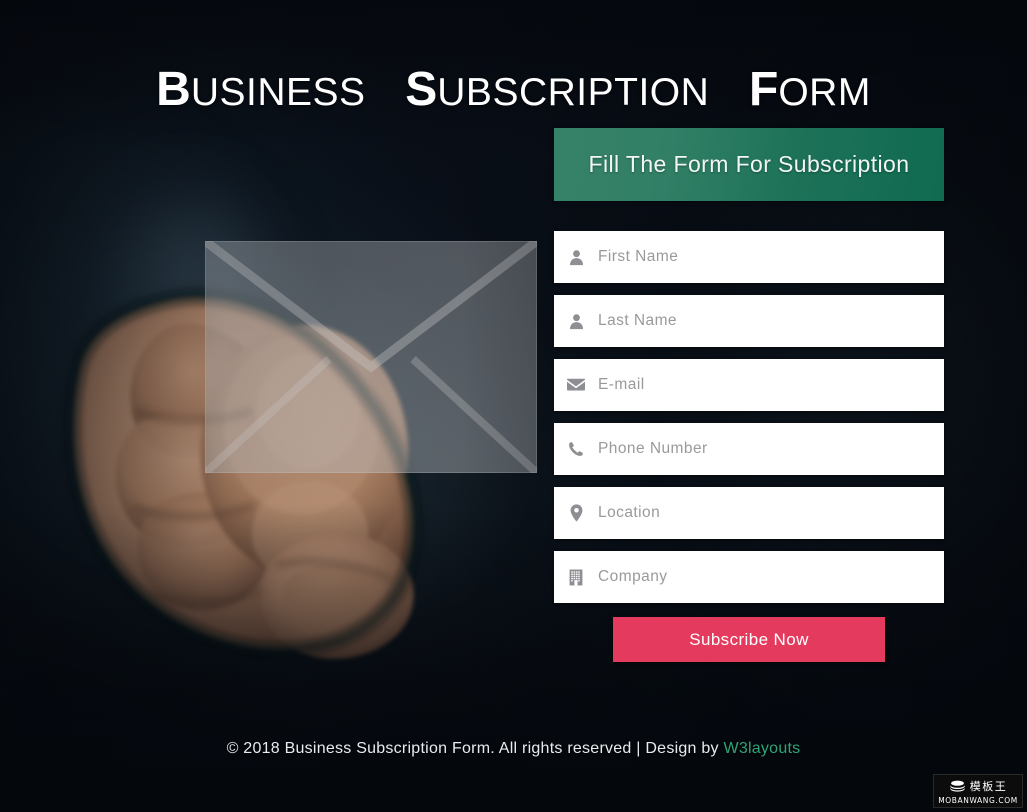 Image resolution: width=1027 pixels, height=812 pixels. I want to click on page-title-initial: S, so click(421, 90).